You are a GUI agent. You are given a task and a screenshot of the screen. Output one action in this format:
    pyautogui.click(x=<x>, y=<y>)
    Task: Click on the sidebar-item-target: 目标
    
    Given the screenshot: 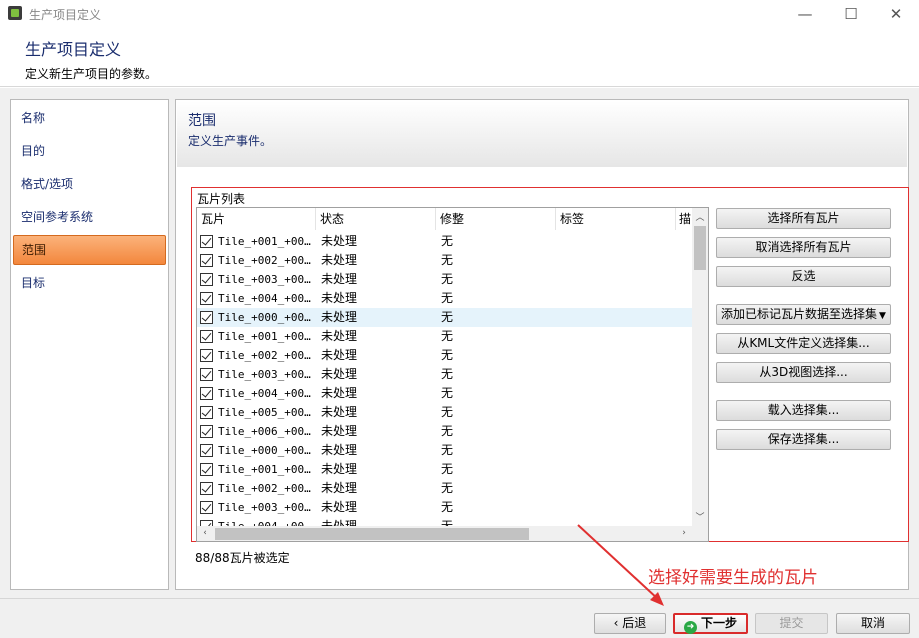 What is the action you would take?
    pyautogui.click(x=89, y=283)
    